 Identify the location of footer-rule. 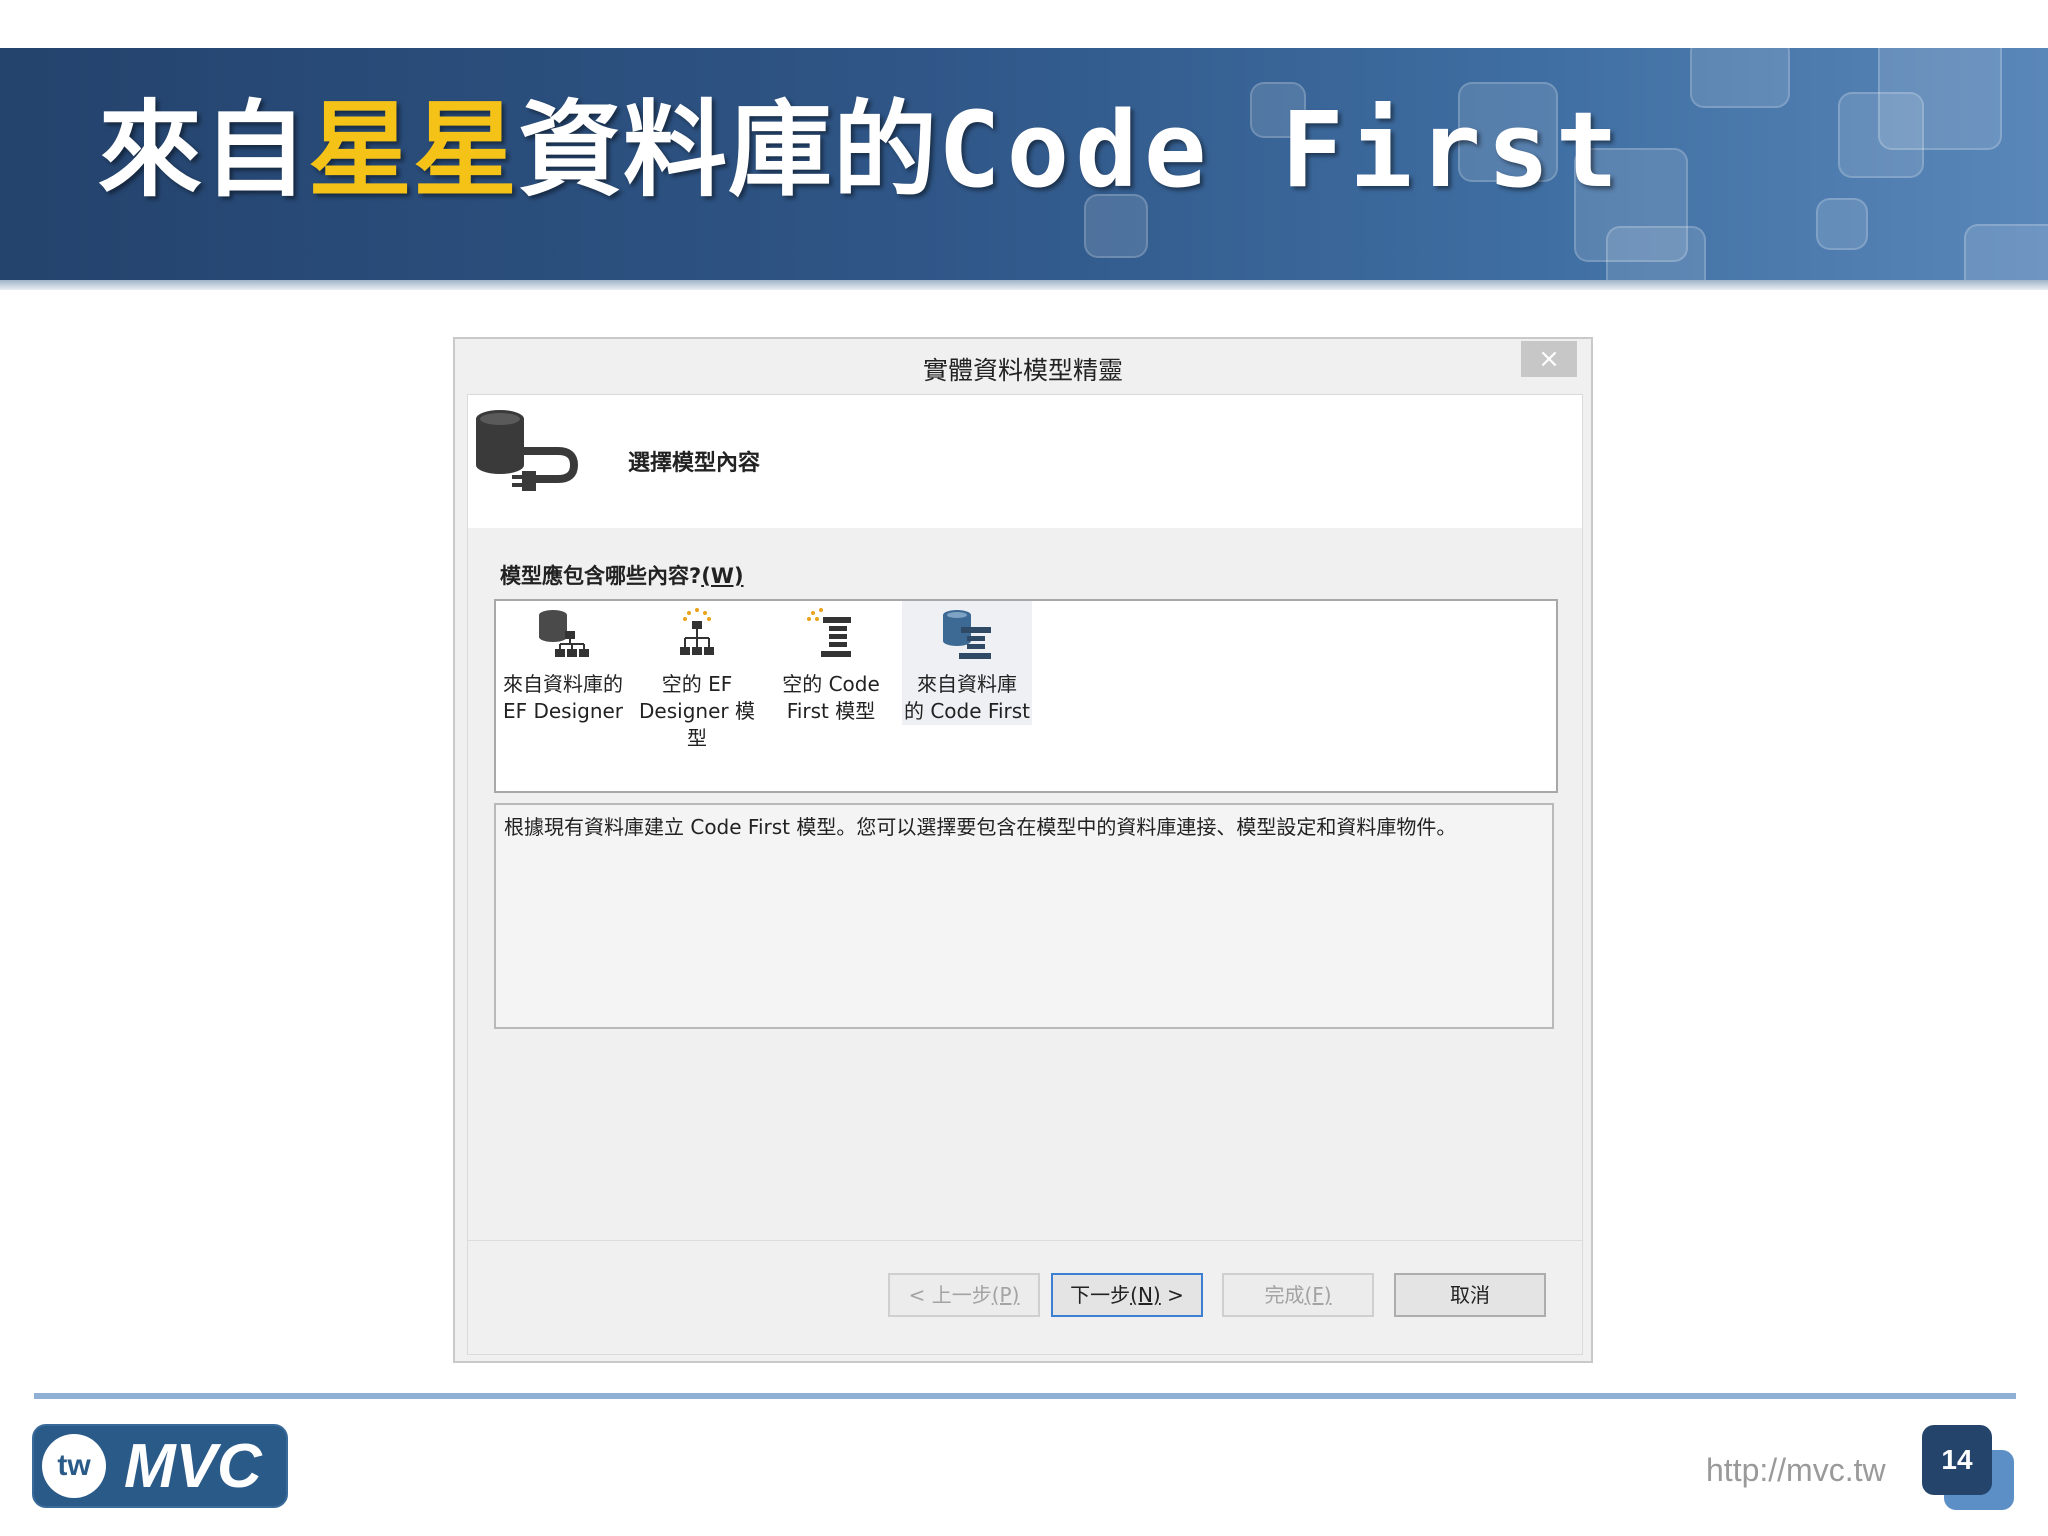
(1025, 1396).